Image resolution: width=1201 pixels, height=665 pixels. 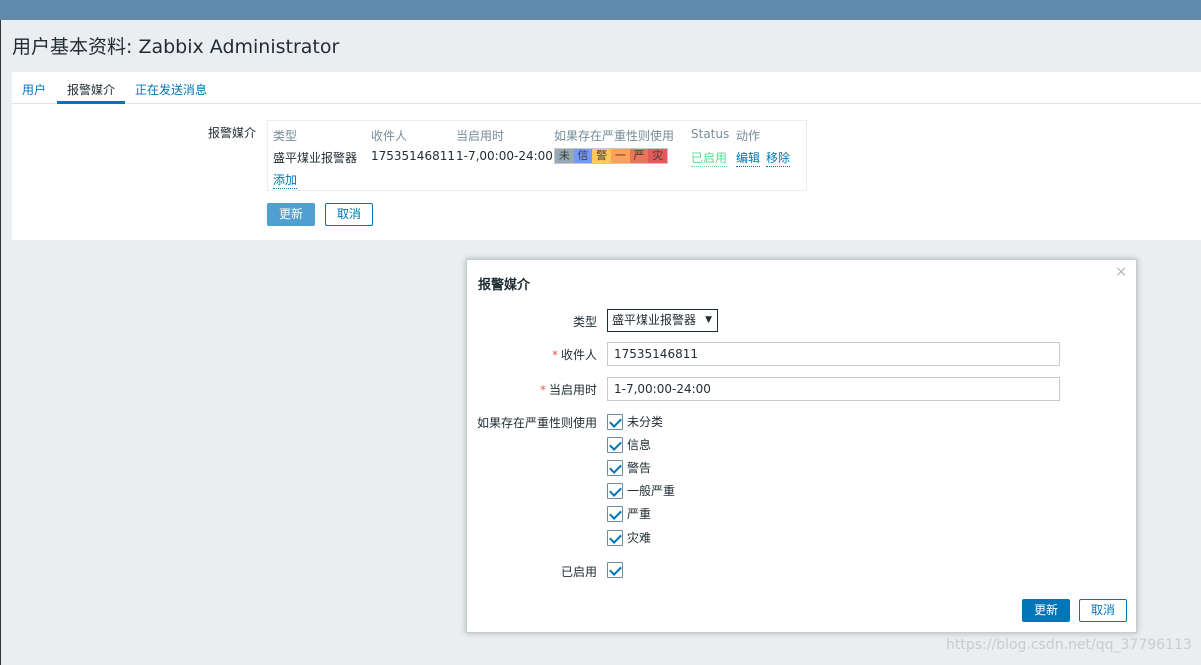 What do you see at coordinates (635, 422) in the screenshot?
I see `severity-option-not-classified: 未分类` at bounding box center [635, 422].